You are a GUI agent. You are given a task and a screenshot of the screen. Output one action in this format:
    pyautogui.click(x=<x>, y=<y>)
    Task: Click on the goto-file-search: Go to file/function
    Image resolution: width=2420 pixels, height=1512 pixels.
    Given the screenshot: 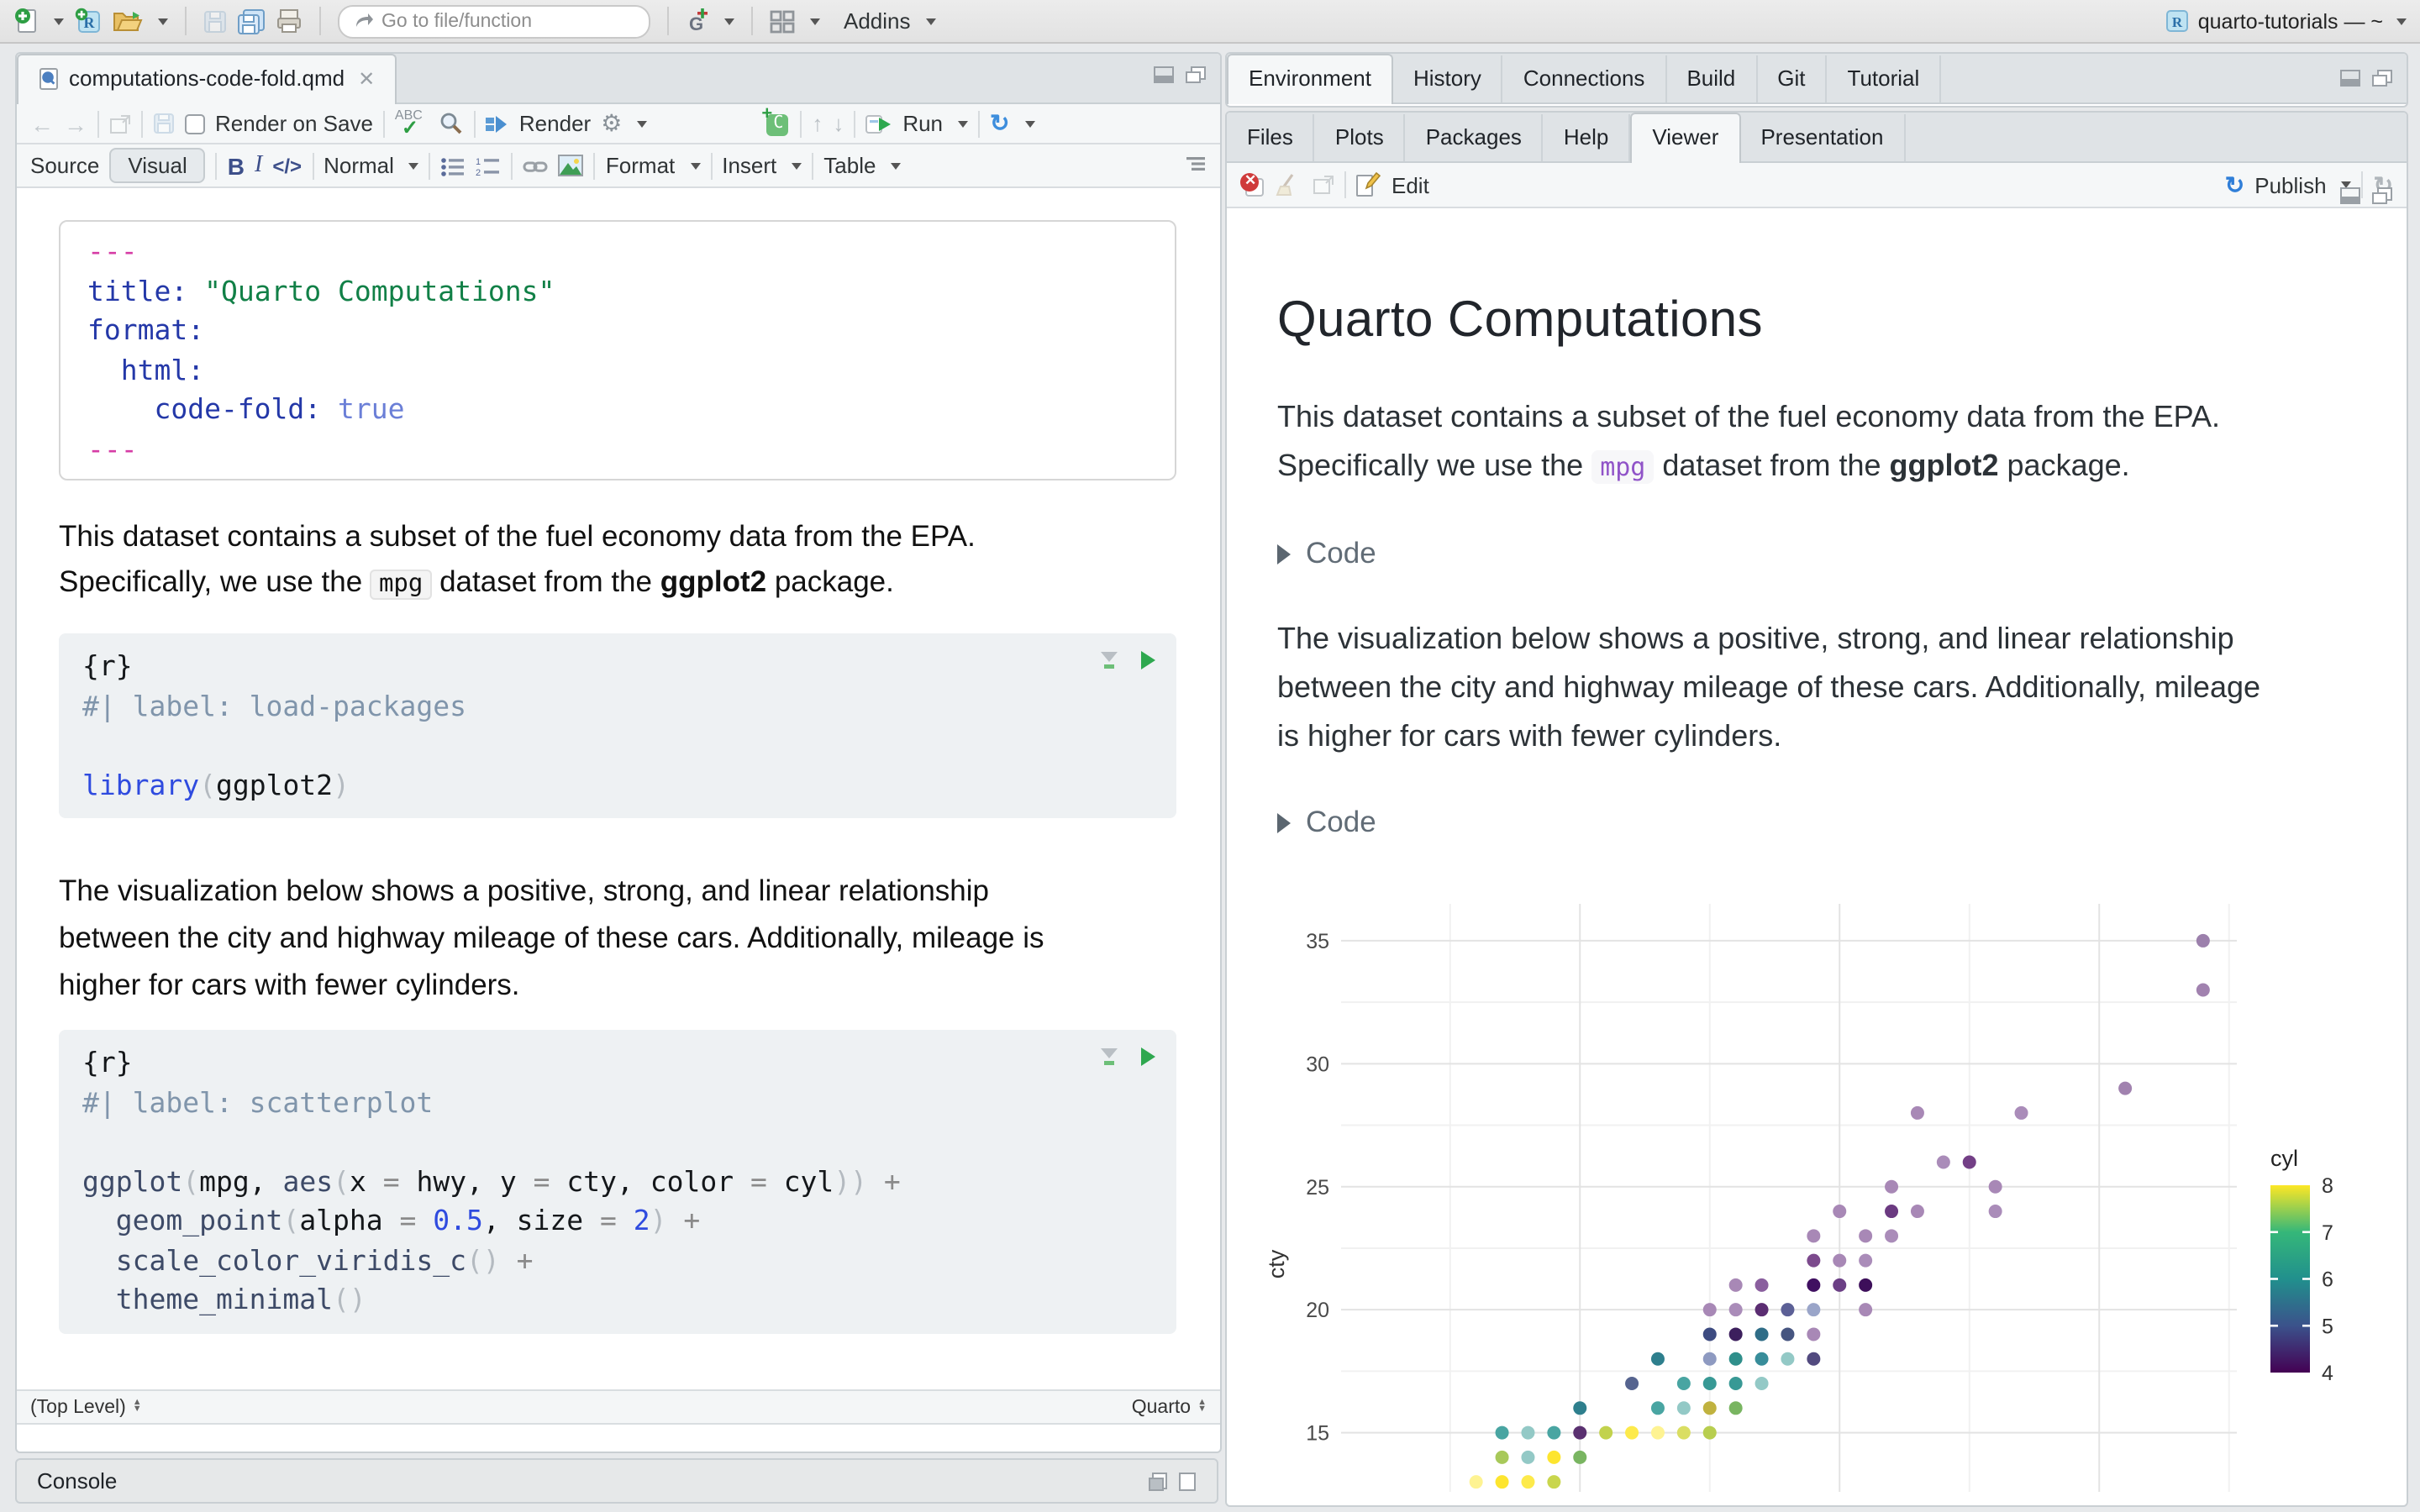 What is the action you would take?
    pyautogui.click(x=494, y=21)
    